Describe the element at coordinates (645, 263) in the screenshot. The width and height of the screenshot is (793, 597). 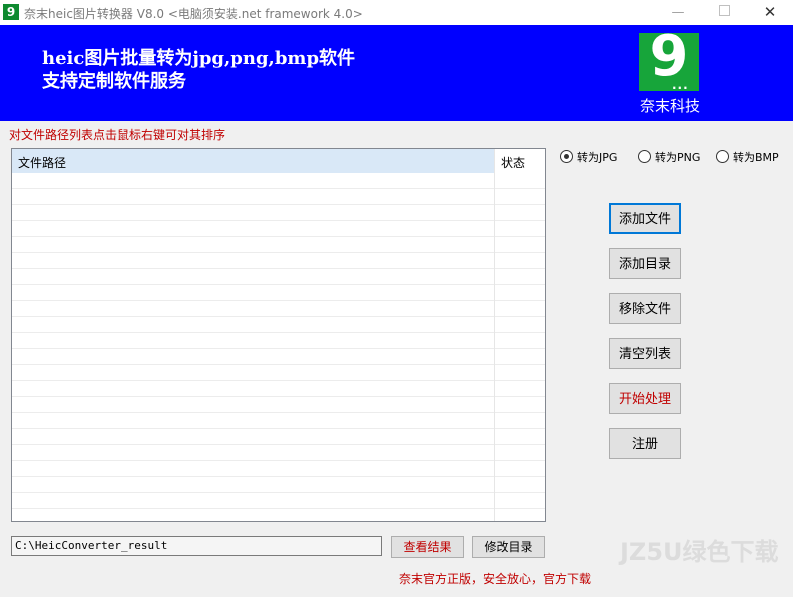
I see `add-directory-button: 添加目录` at that location.